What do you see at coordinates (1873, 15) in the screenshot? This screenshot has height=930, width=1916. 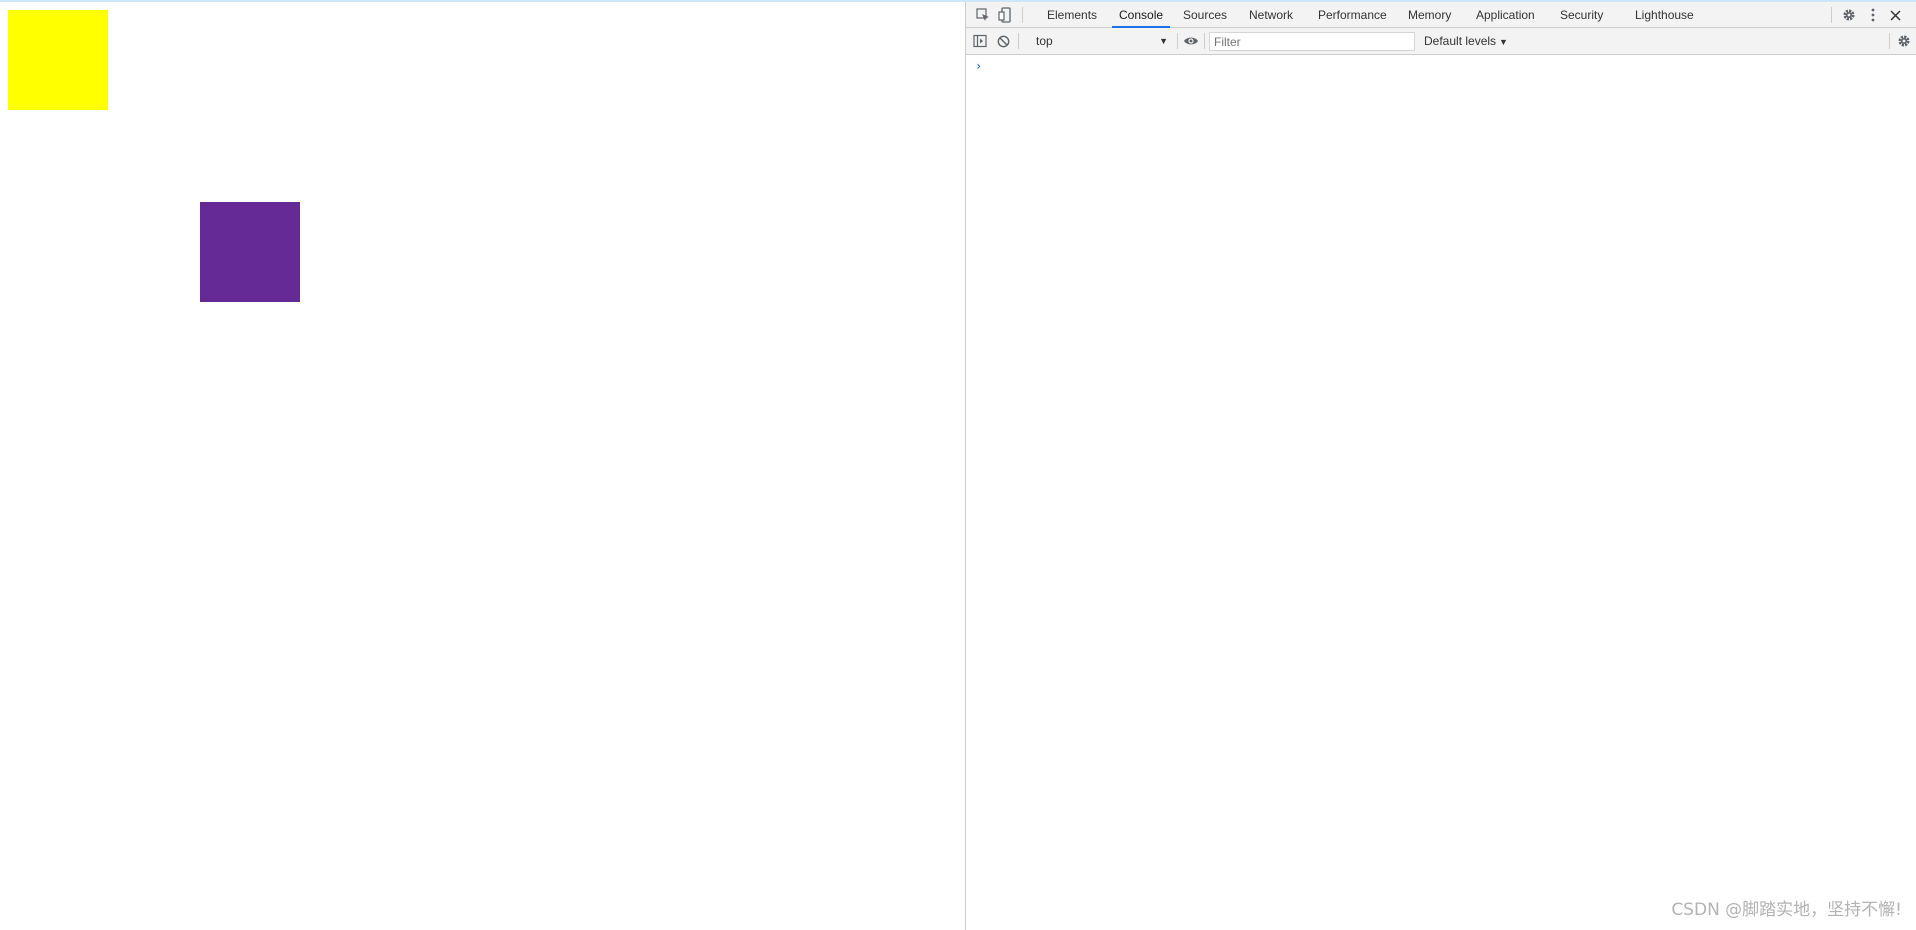 I see `more-vertical-icon` at bounding box center [1873, 15].